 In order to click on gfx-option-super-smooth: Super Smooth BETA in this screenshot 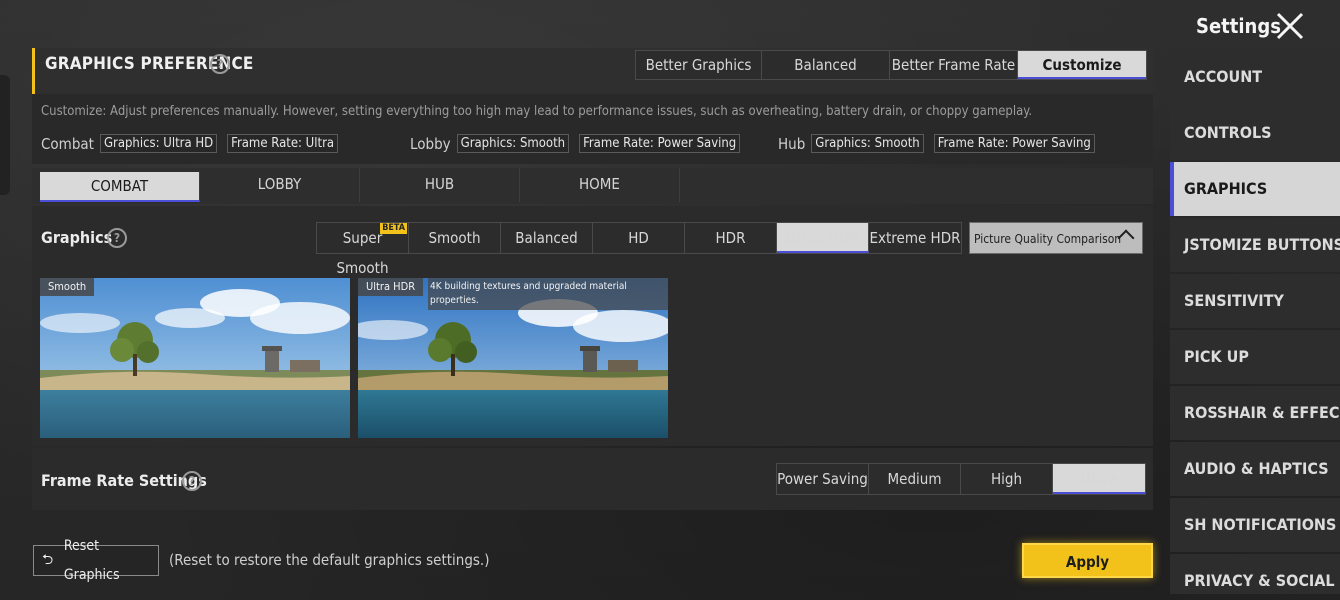, I will do `click(363, 250)`.